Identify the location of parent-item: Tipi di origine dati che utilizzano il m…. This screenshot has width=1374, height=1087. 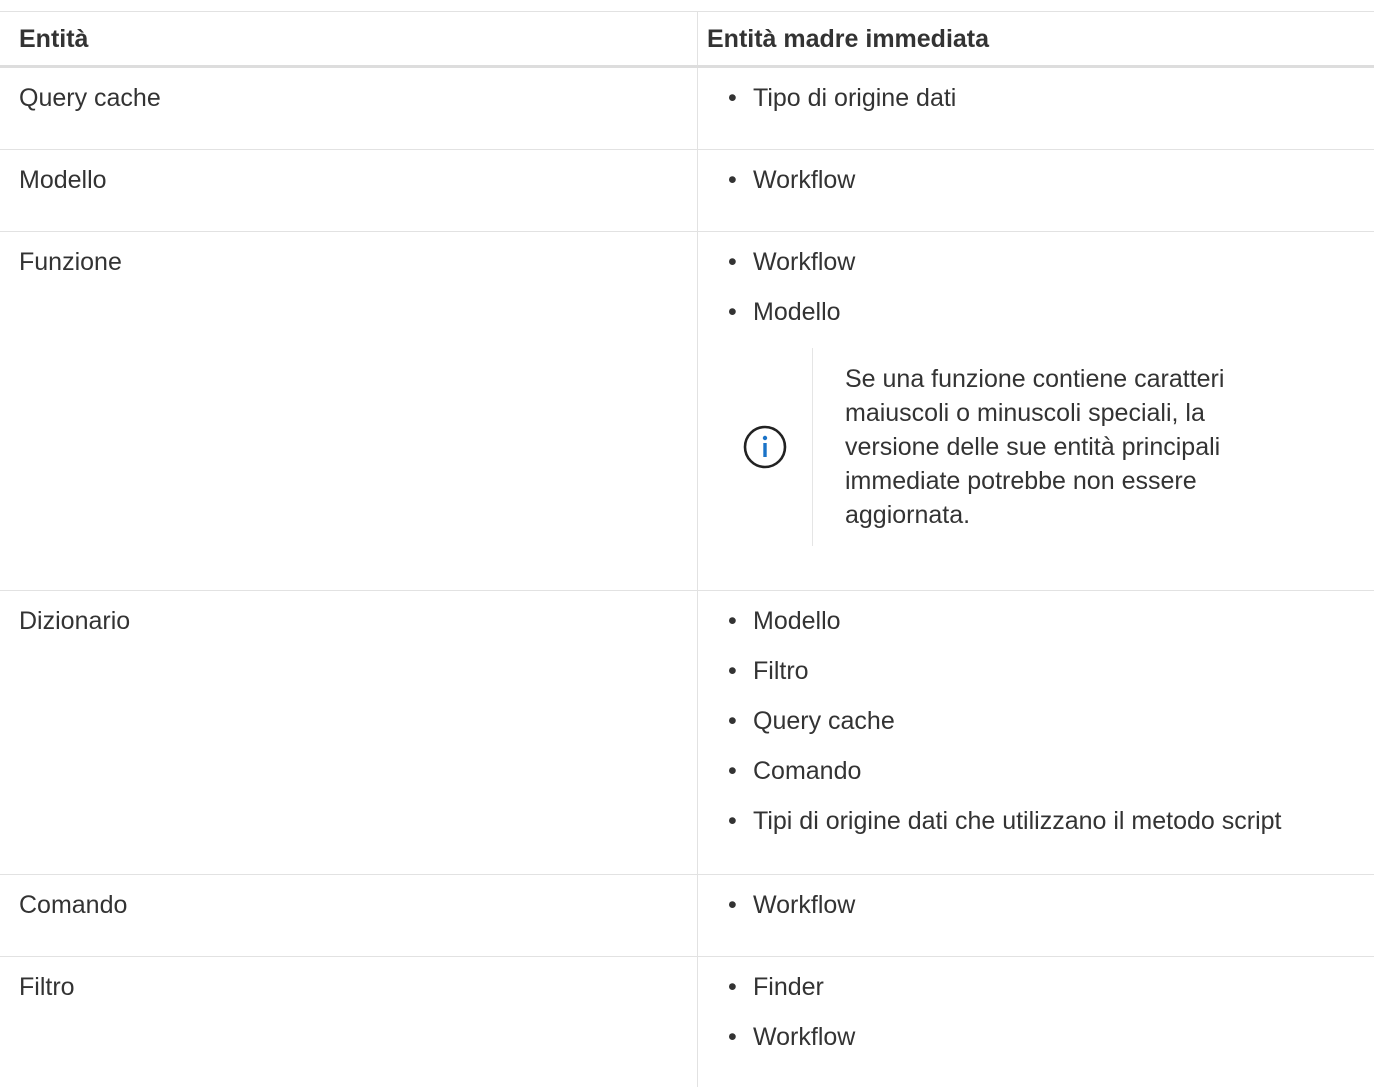
(1051, 821).